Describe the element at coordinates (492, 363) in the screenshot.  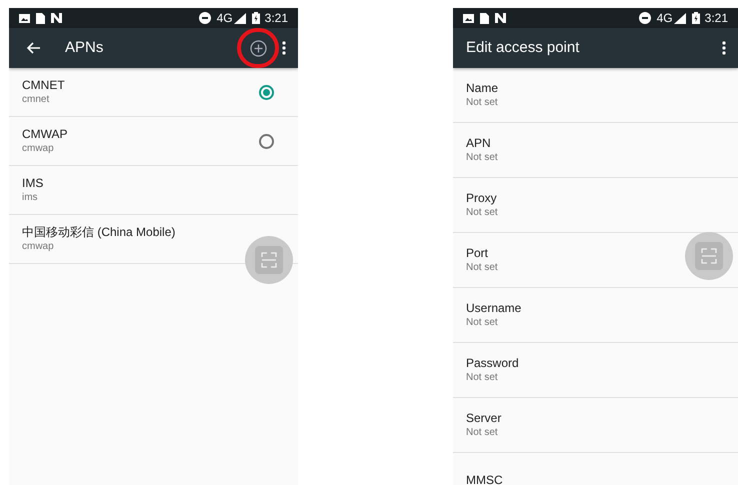
I see `setting-label: Password` at that location.